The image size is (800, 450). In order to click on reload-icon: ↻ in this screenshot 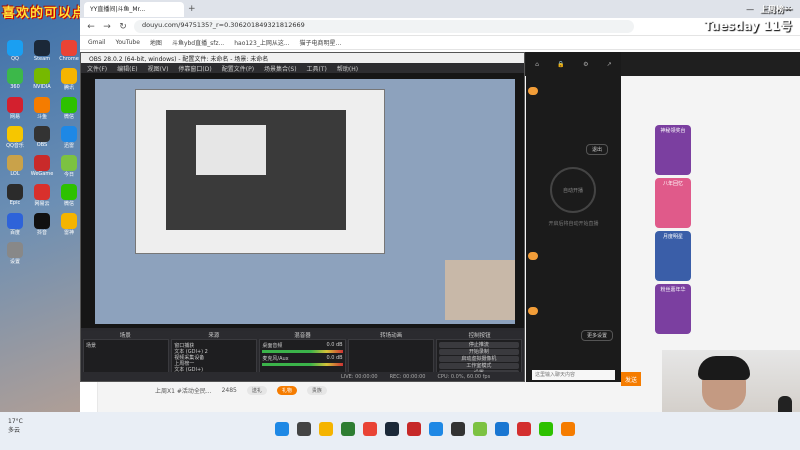, I will do `click(123, 27)`.